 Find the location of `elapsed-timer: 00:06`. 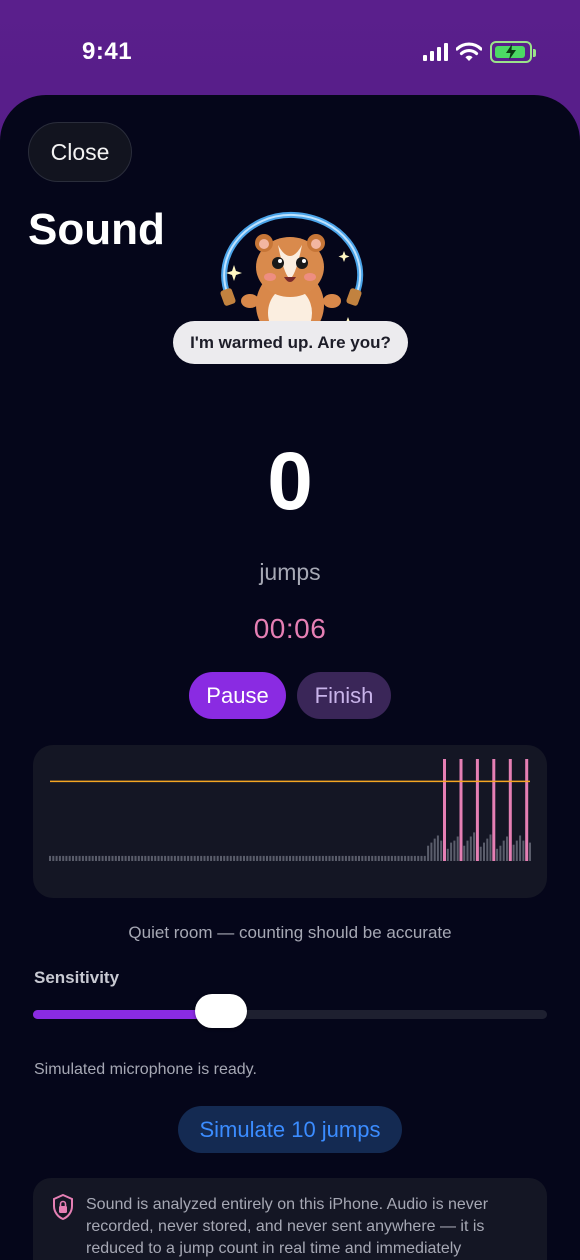

elapsed-timer: 00:06 is located at coordinates (290, 628).